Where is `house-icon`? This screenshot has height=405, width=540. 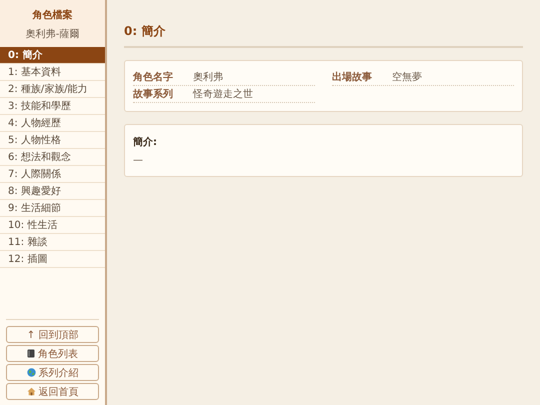 house-icon is located at coordinates (31, 391).